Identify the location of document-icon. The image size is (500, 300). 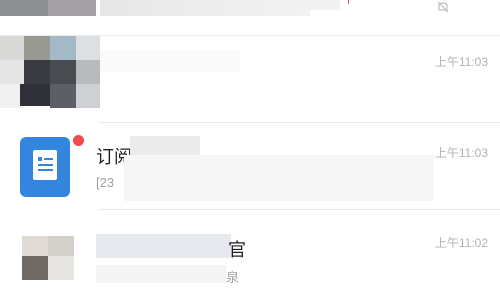
(45, 165).